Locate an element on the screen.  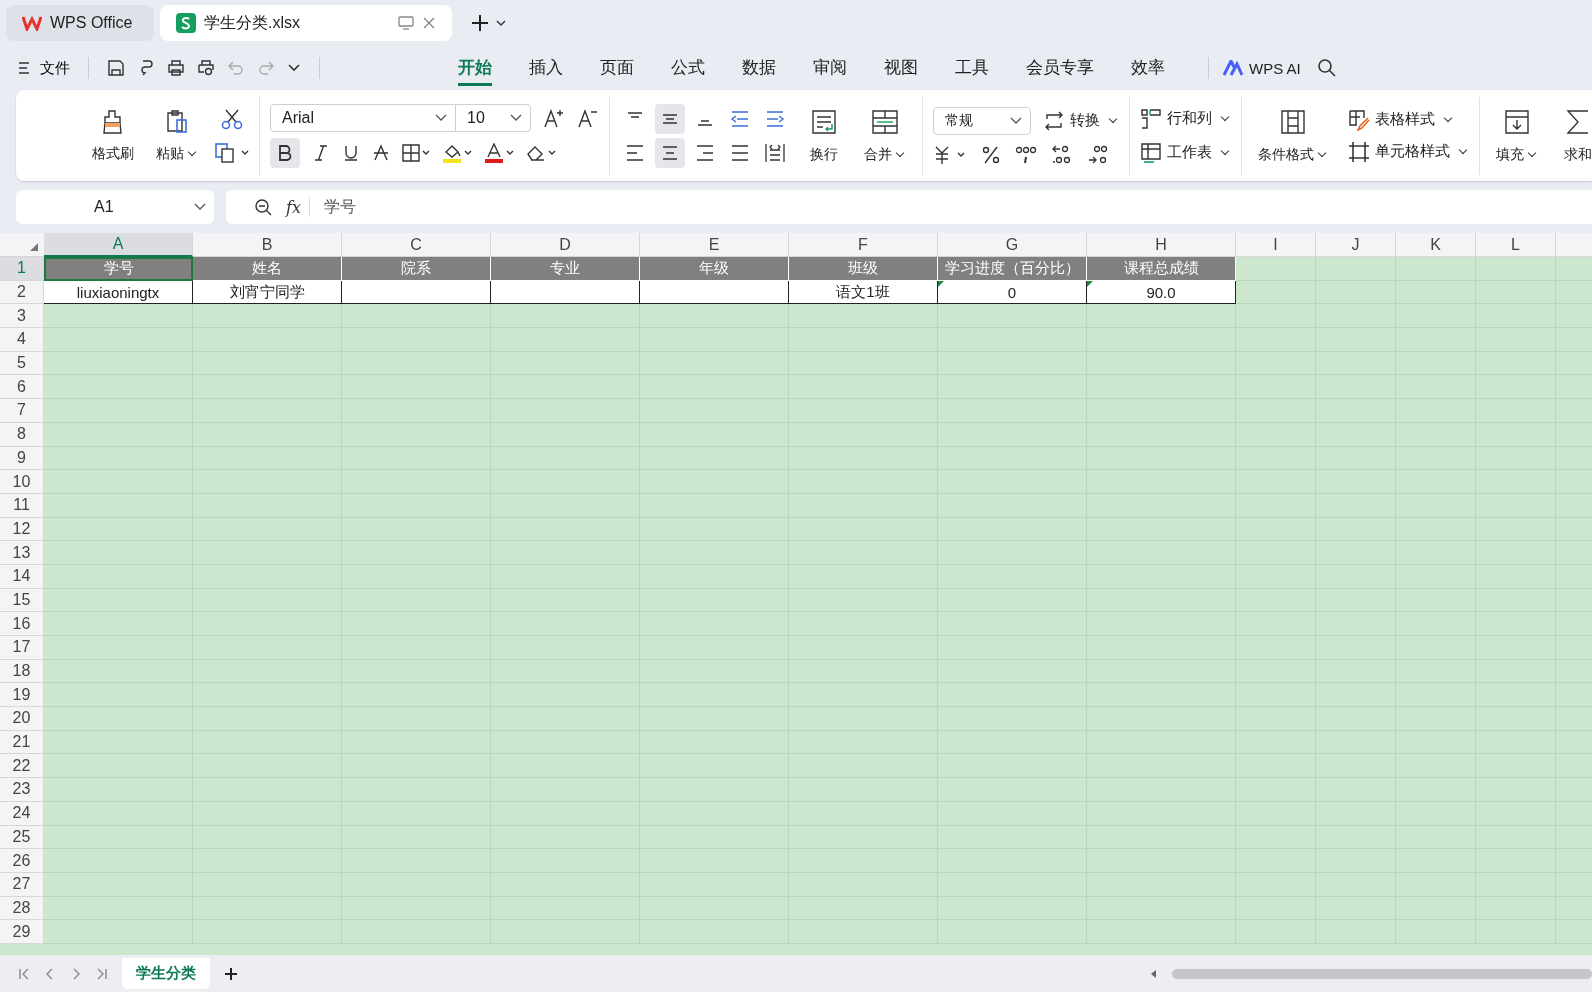
ribbon-tab: 效率 is located at coordinates (1148, 68).